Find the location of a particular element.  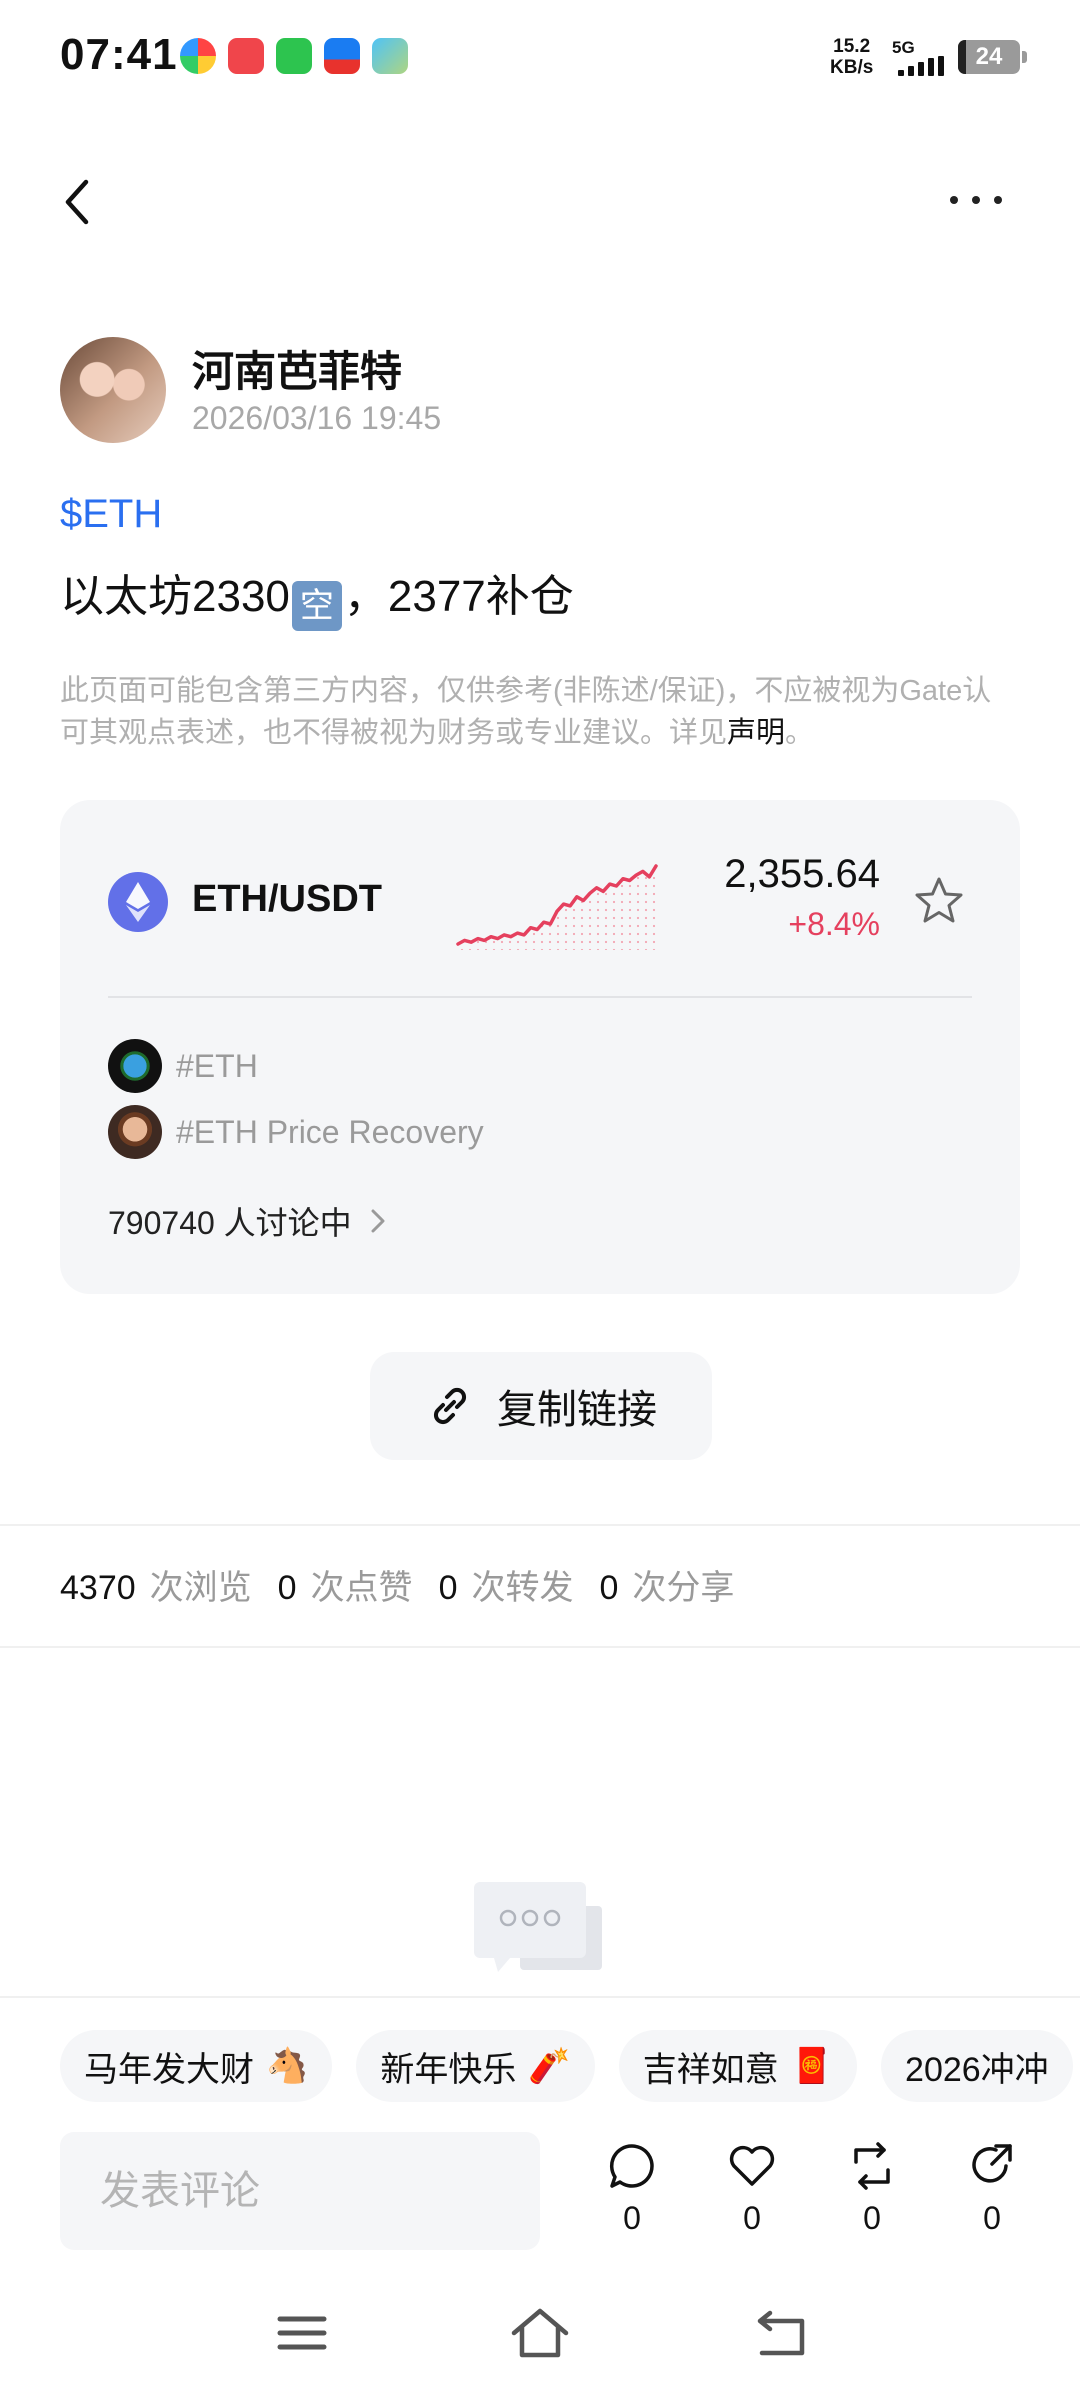

person-avatar is located at coordinates (135, 1132).